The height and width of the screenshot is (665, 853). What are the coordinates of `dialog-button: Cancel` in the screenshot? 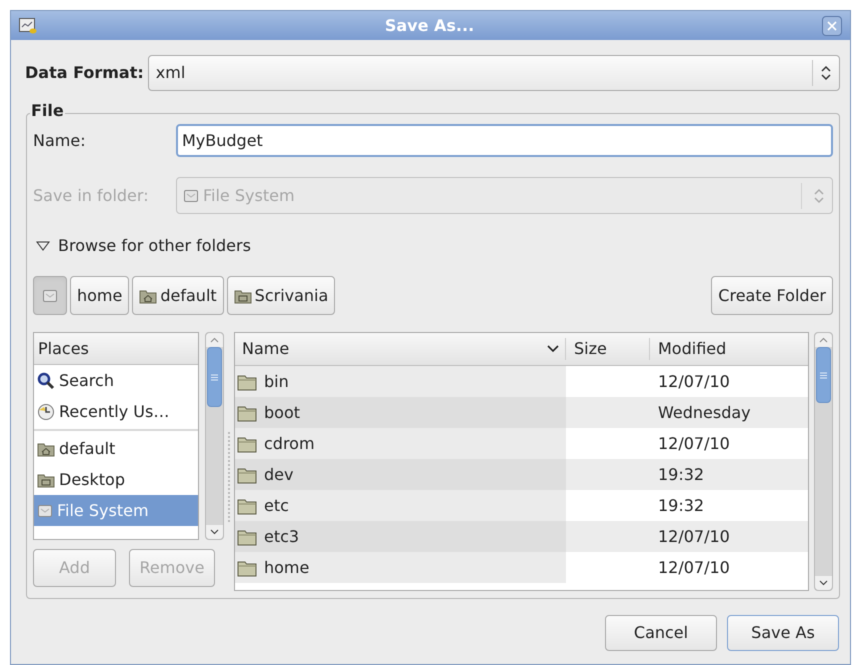 It's located at (661, 633).